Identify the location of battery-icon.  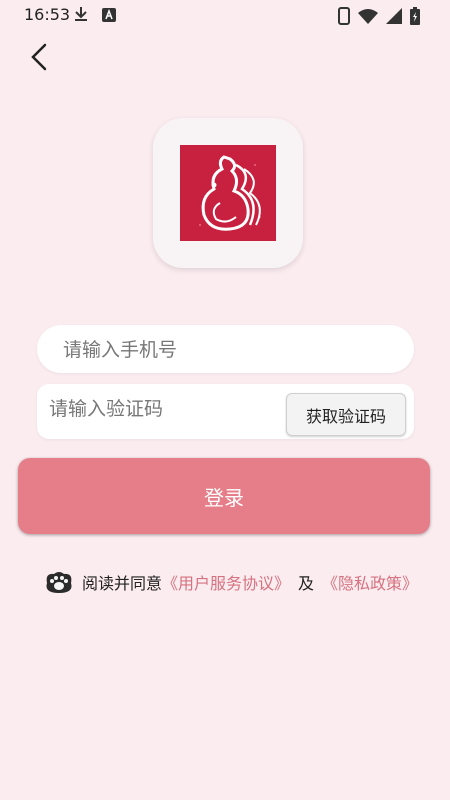
(415, 18).